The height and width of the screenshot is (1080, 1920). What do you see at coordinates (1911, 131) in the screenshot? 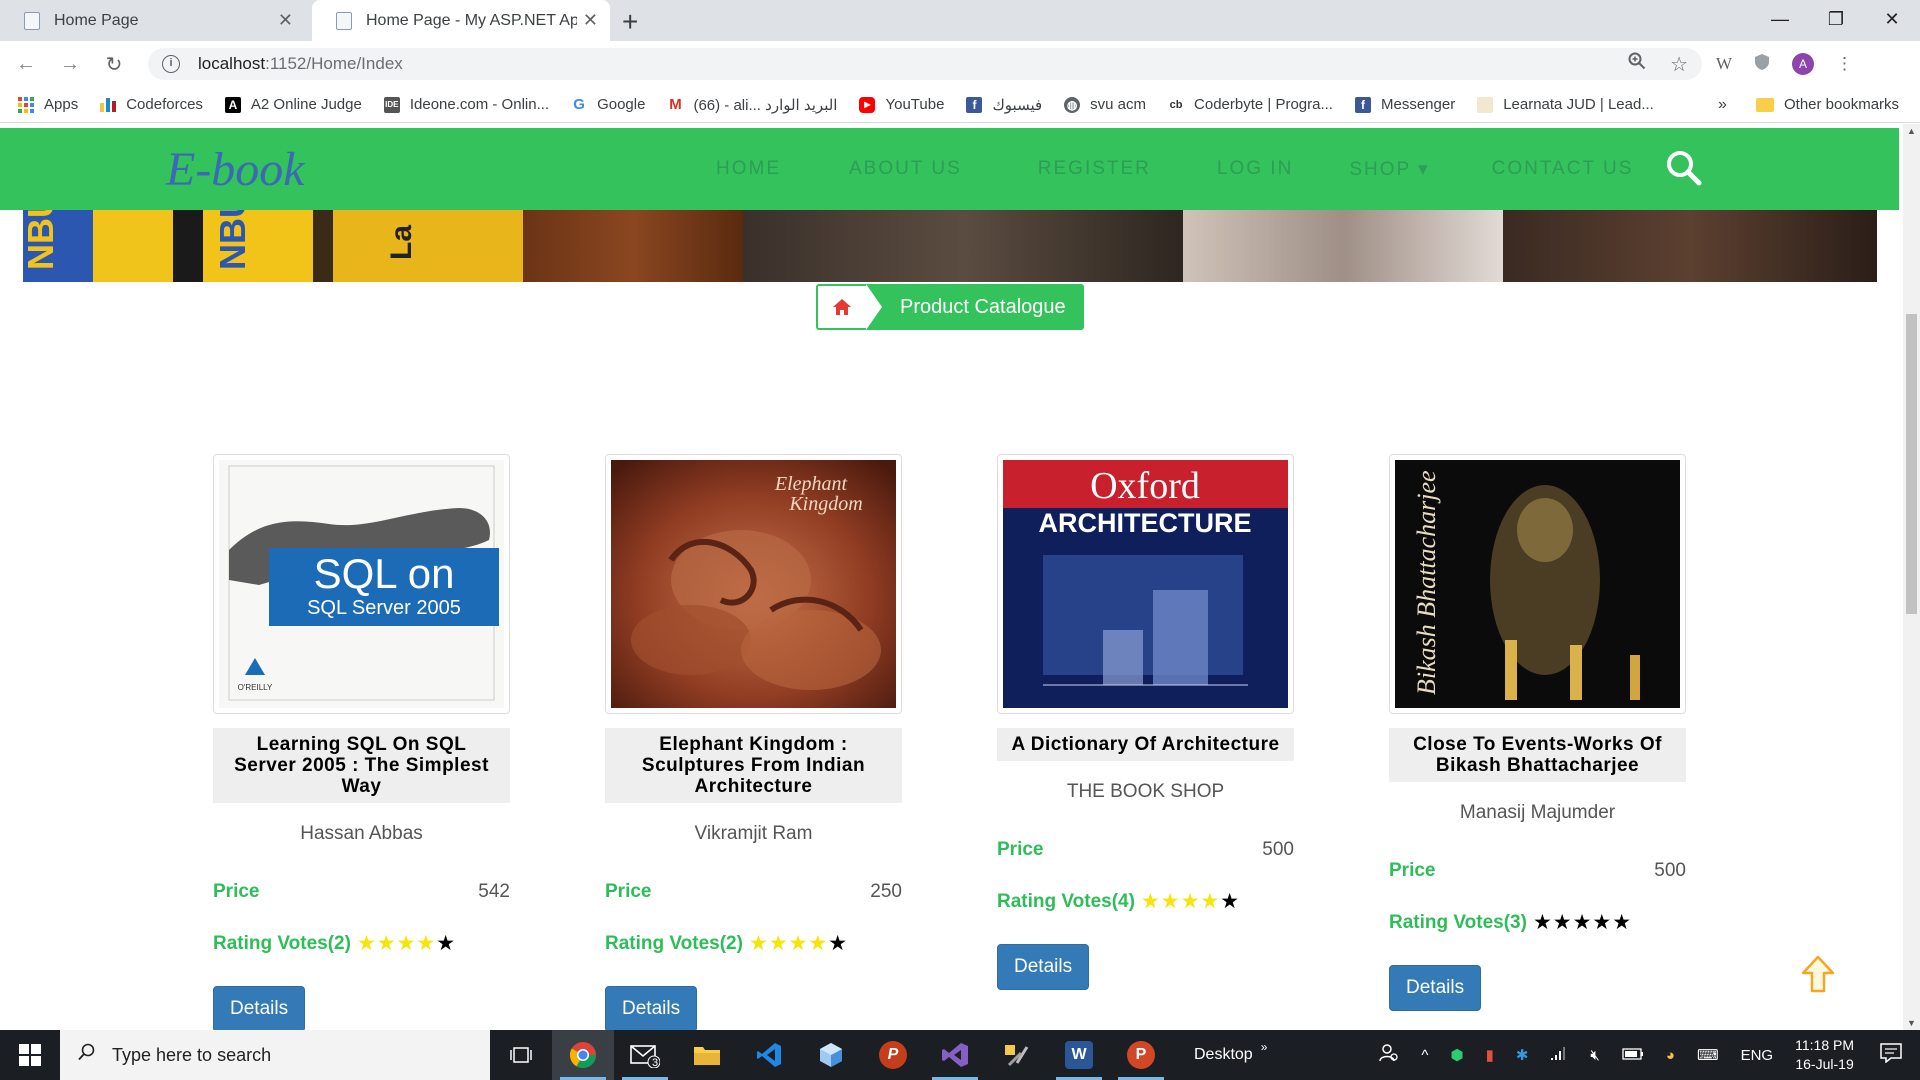
I see `scroll-up-arrow-icon: ▲` at bounding box center [1911, 131].